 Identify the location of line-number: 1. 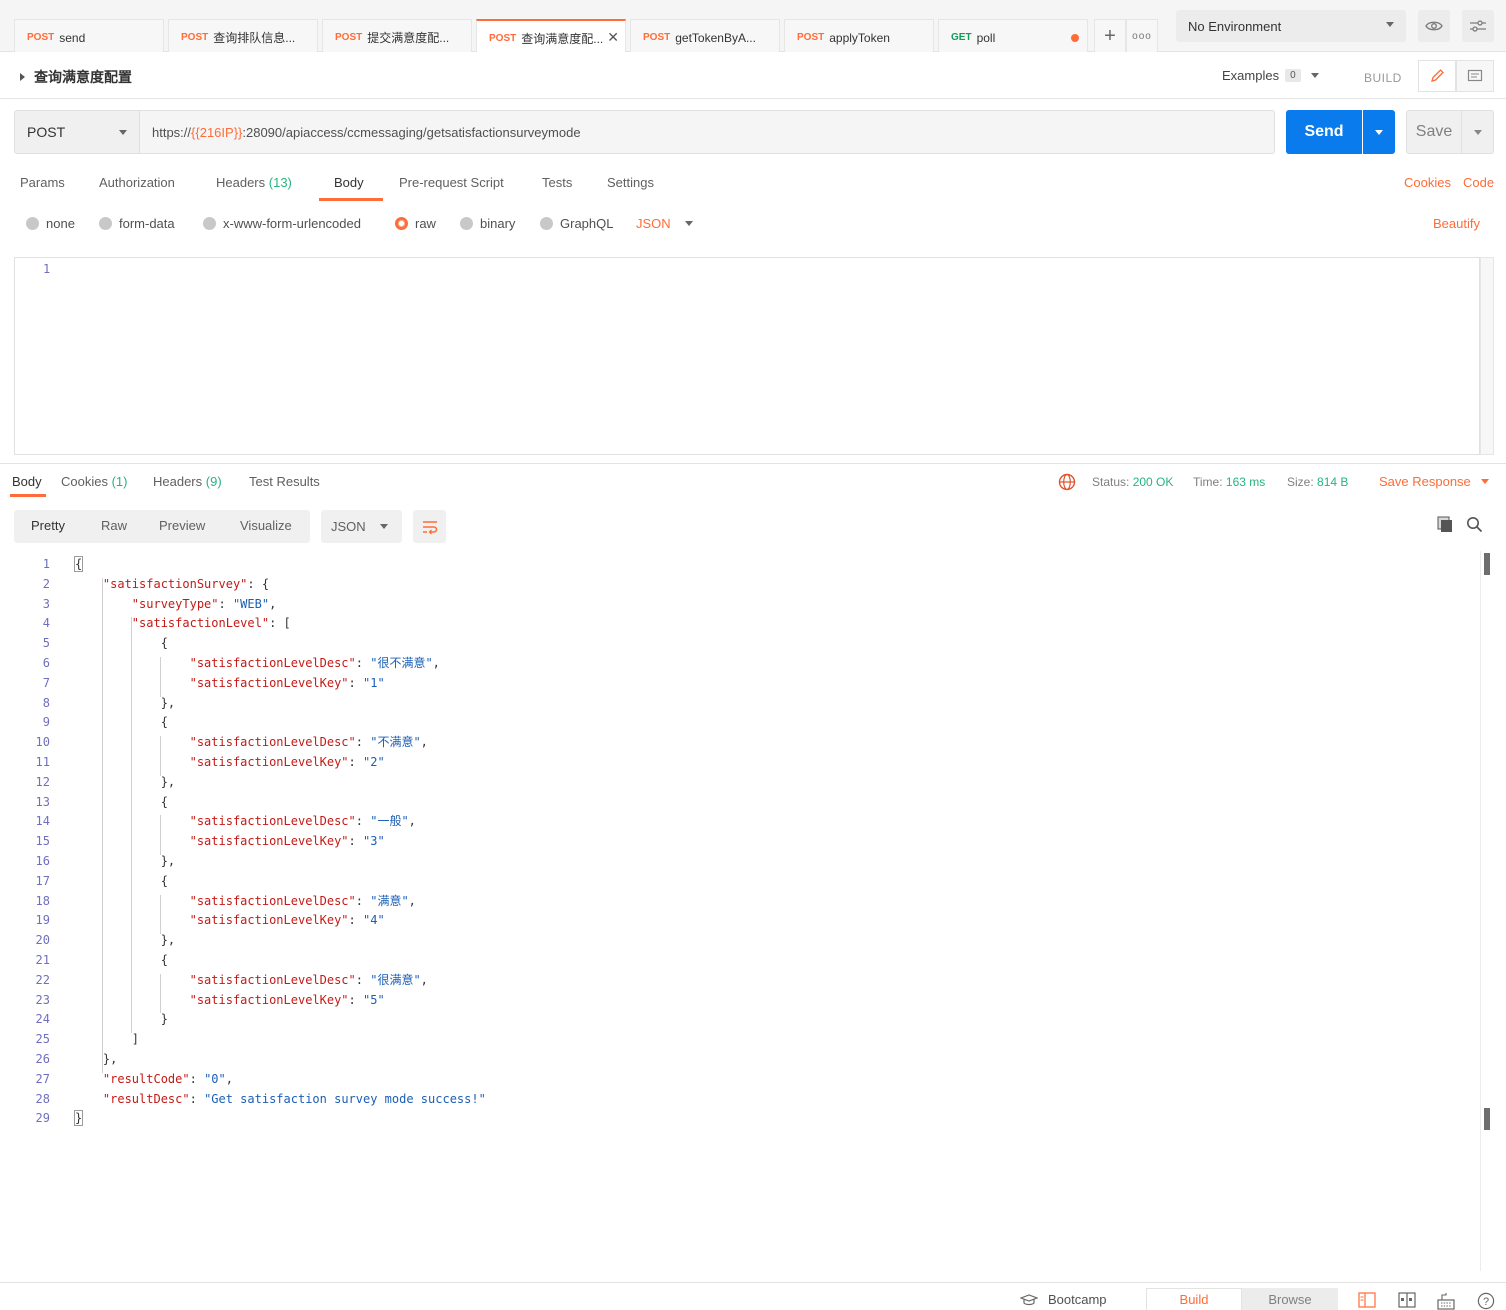
(46, 564).